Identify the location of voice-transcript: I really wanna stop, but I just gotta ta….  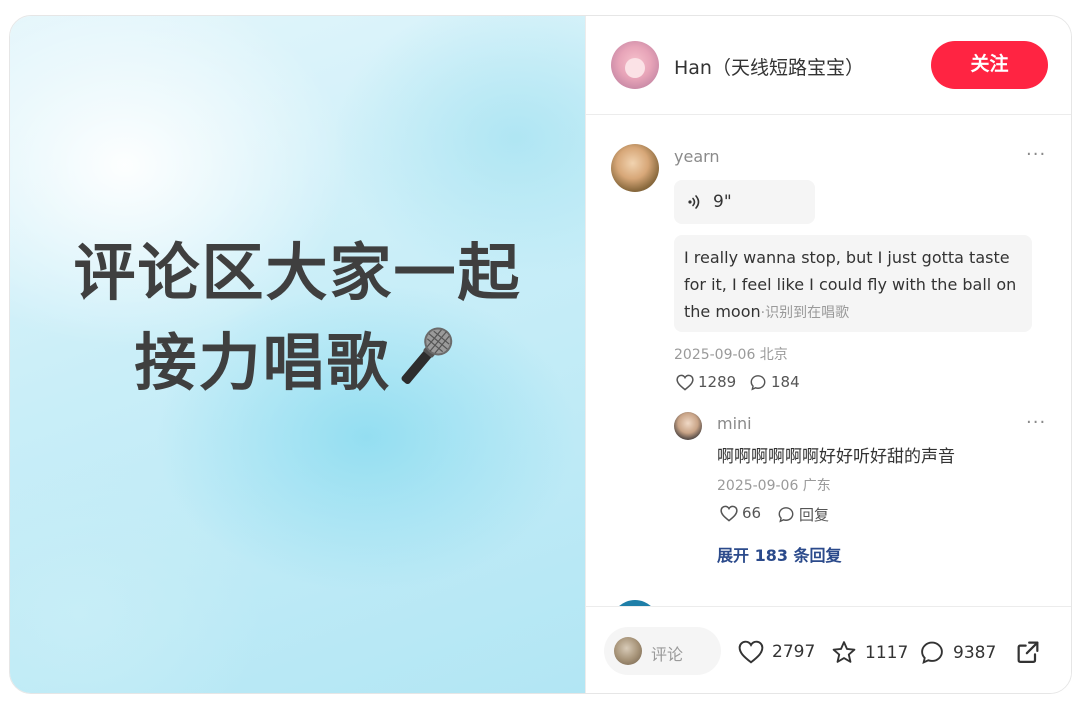
(853, 283).